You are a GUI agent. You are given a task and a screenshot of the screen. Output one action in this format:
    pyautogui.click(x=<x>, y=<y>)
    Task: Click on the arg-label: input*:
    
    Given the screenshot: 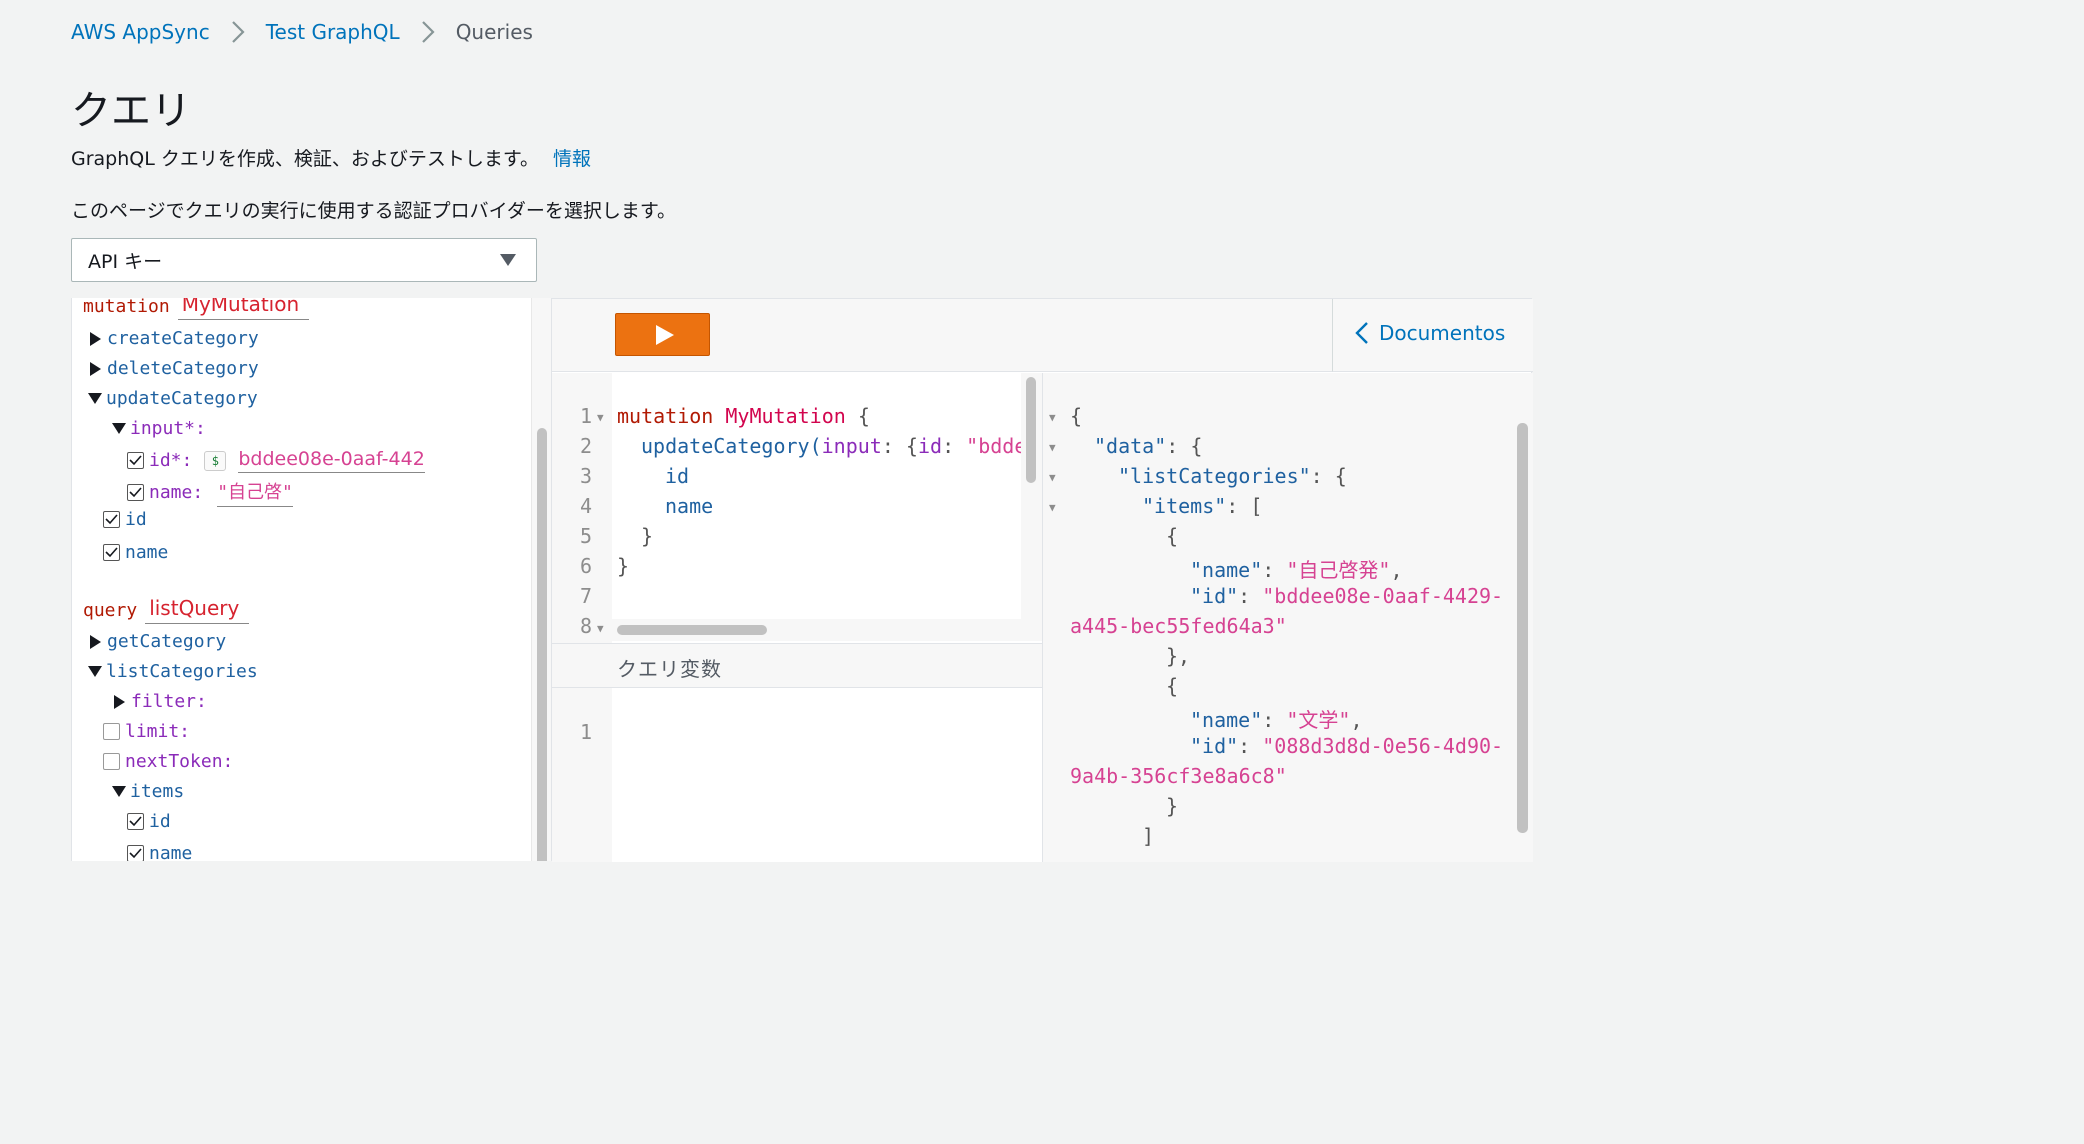 What is the action you would take?
    pyautogui.click(x=168, y=428)
    